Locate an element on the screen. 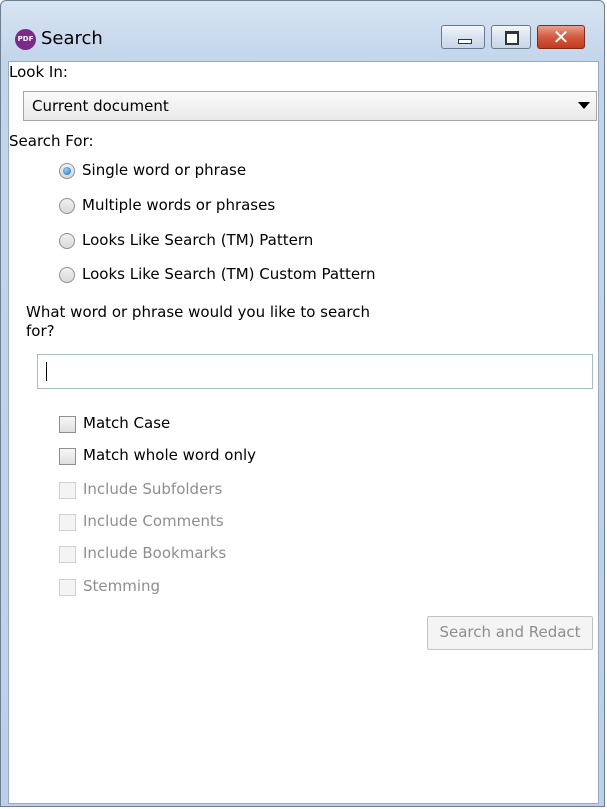 The image size is (607, 809). checkbox-stemming is located at coordinates (67, 587).